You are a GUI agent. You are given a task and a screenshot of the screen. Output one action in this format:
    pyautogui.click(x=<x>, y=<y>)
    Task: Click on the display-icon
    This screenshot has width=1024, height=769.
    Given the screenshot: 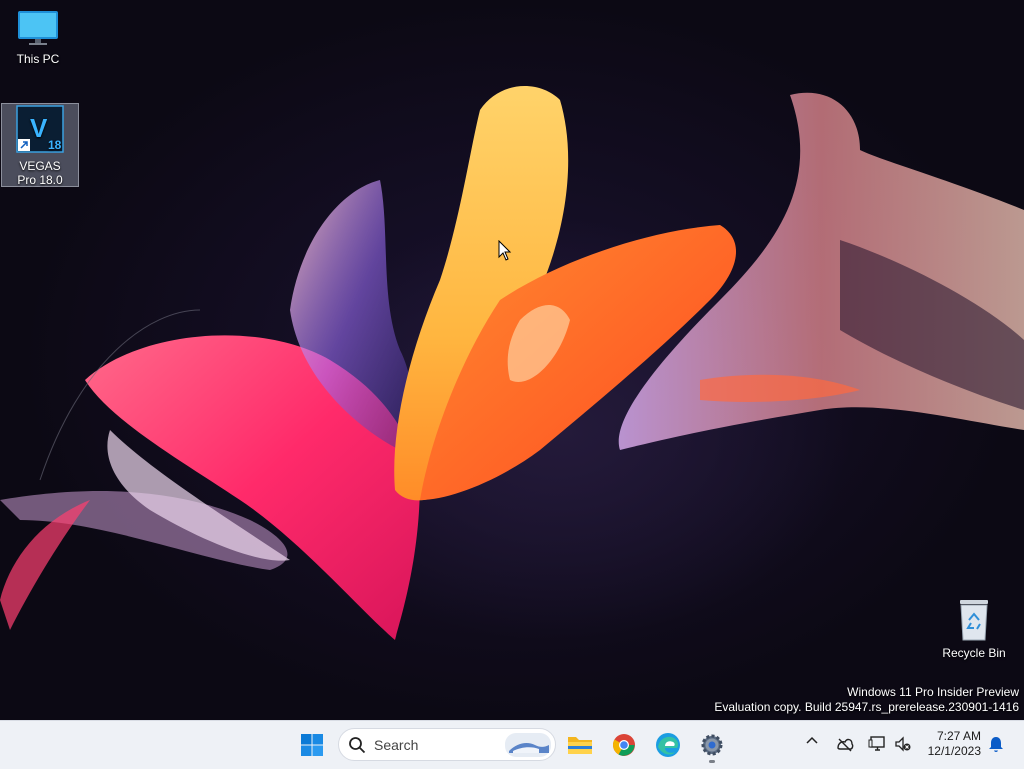 What is the action you would take?
    pyautogui.click(x=877, y=743)
    